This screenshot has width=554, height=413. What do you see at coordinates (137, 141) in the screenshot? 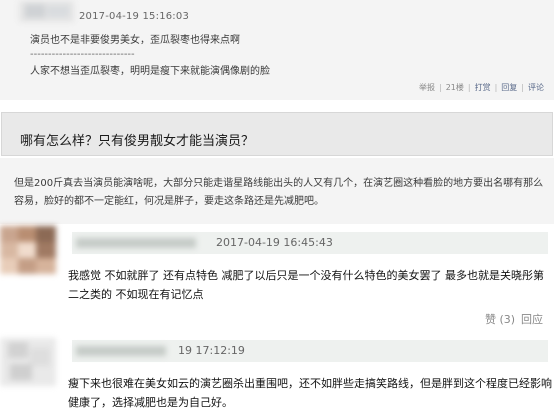
I see `question-text: 哪有怎么样？只有俊男靓女才能当演员？` at bounding box center [137, 141].